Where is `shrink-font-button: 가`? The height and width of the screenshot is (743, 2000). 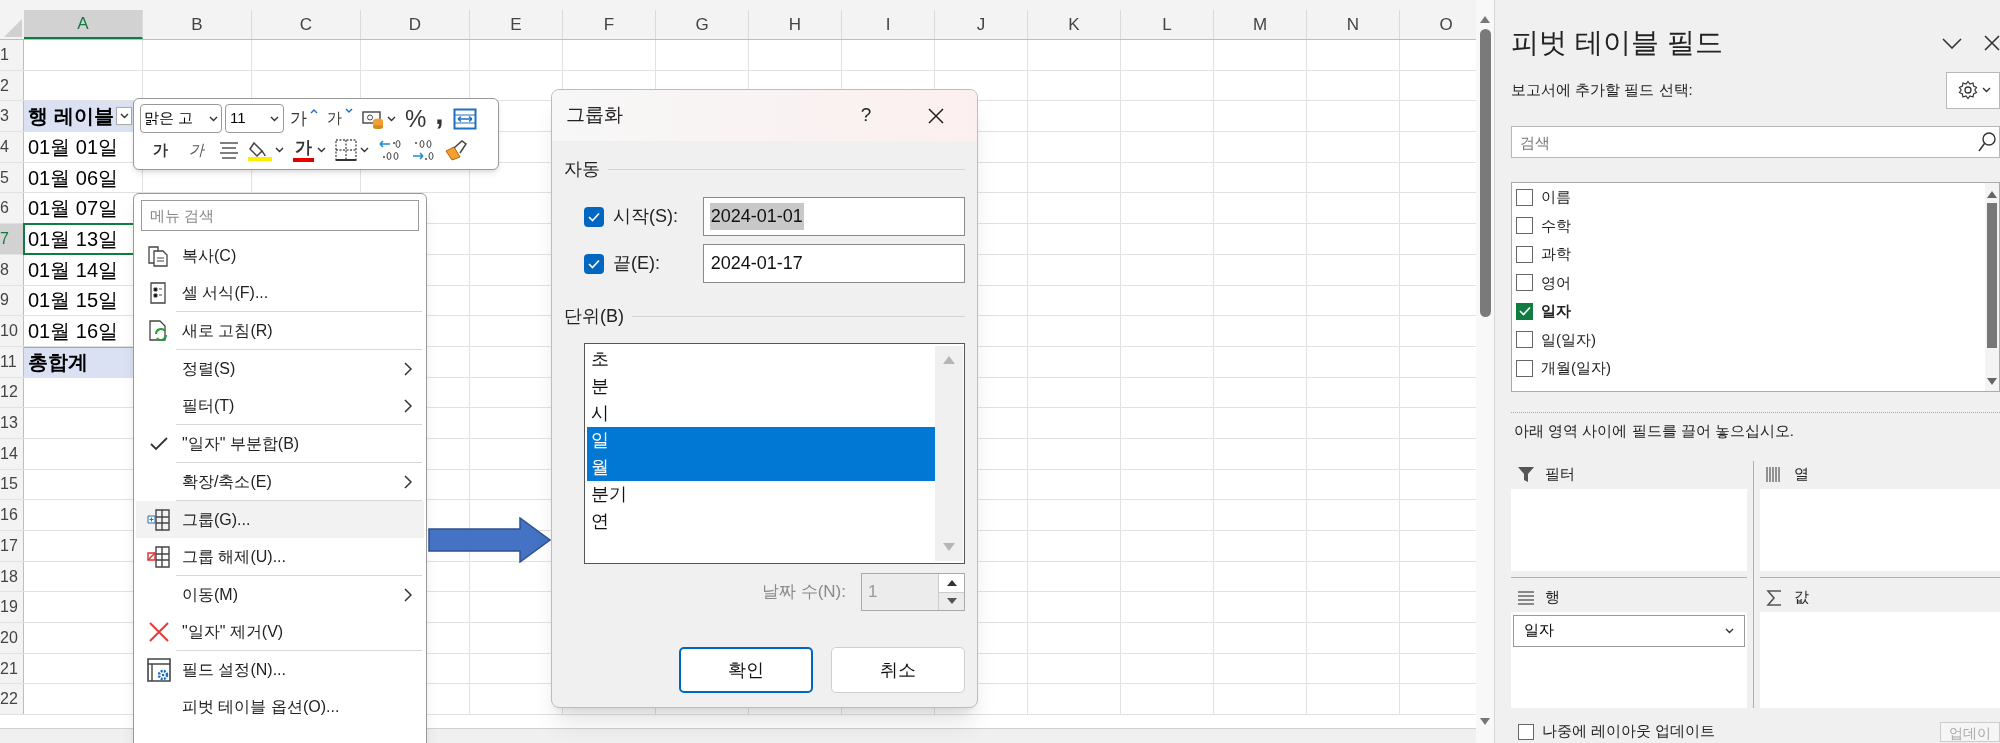
shrink-font-button: 가 is located at coordinates (340, 118).